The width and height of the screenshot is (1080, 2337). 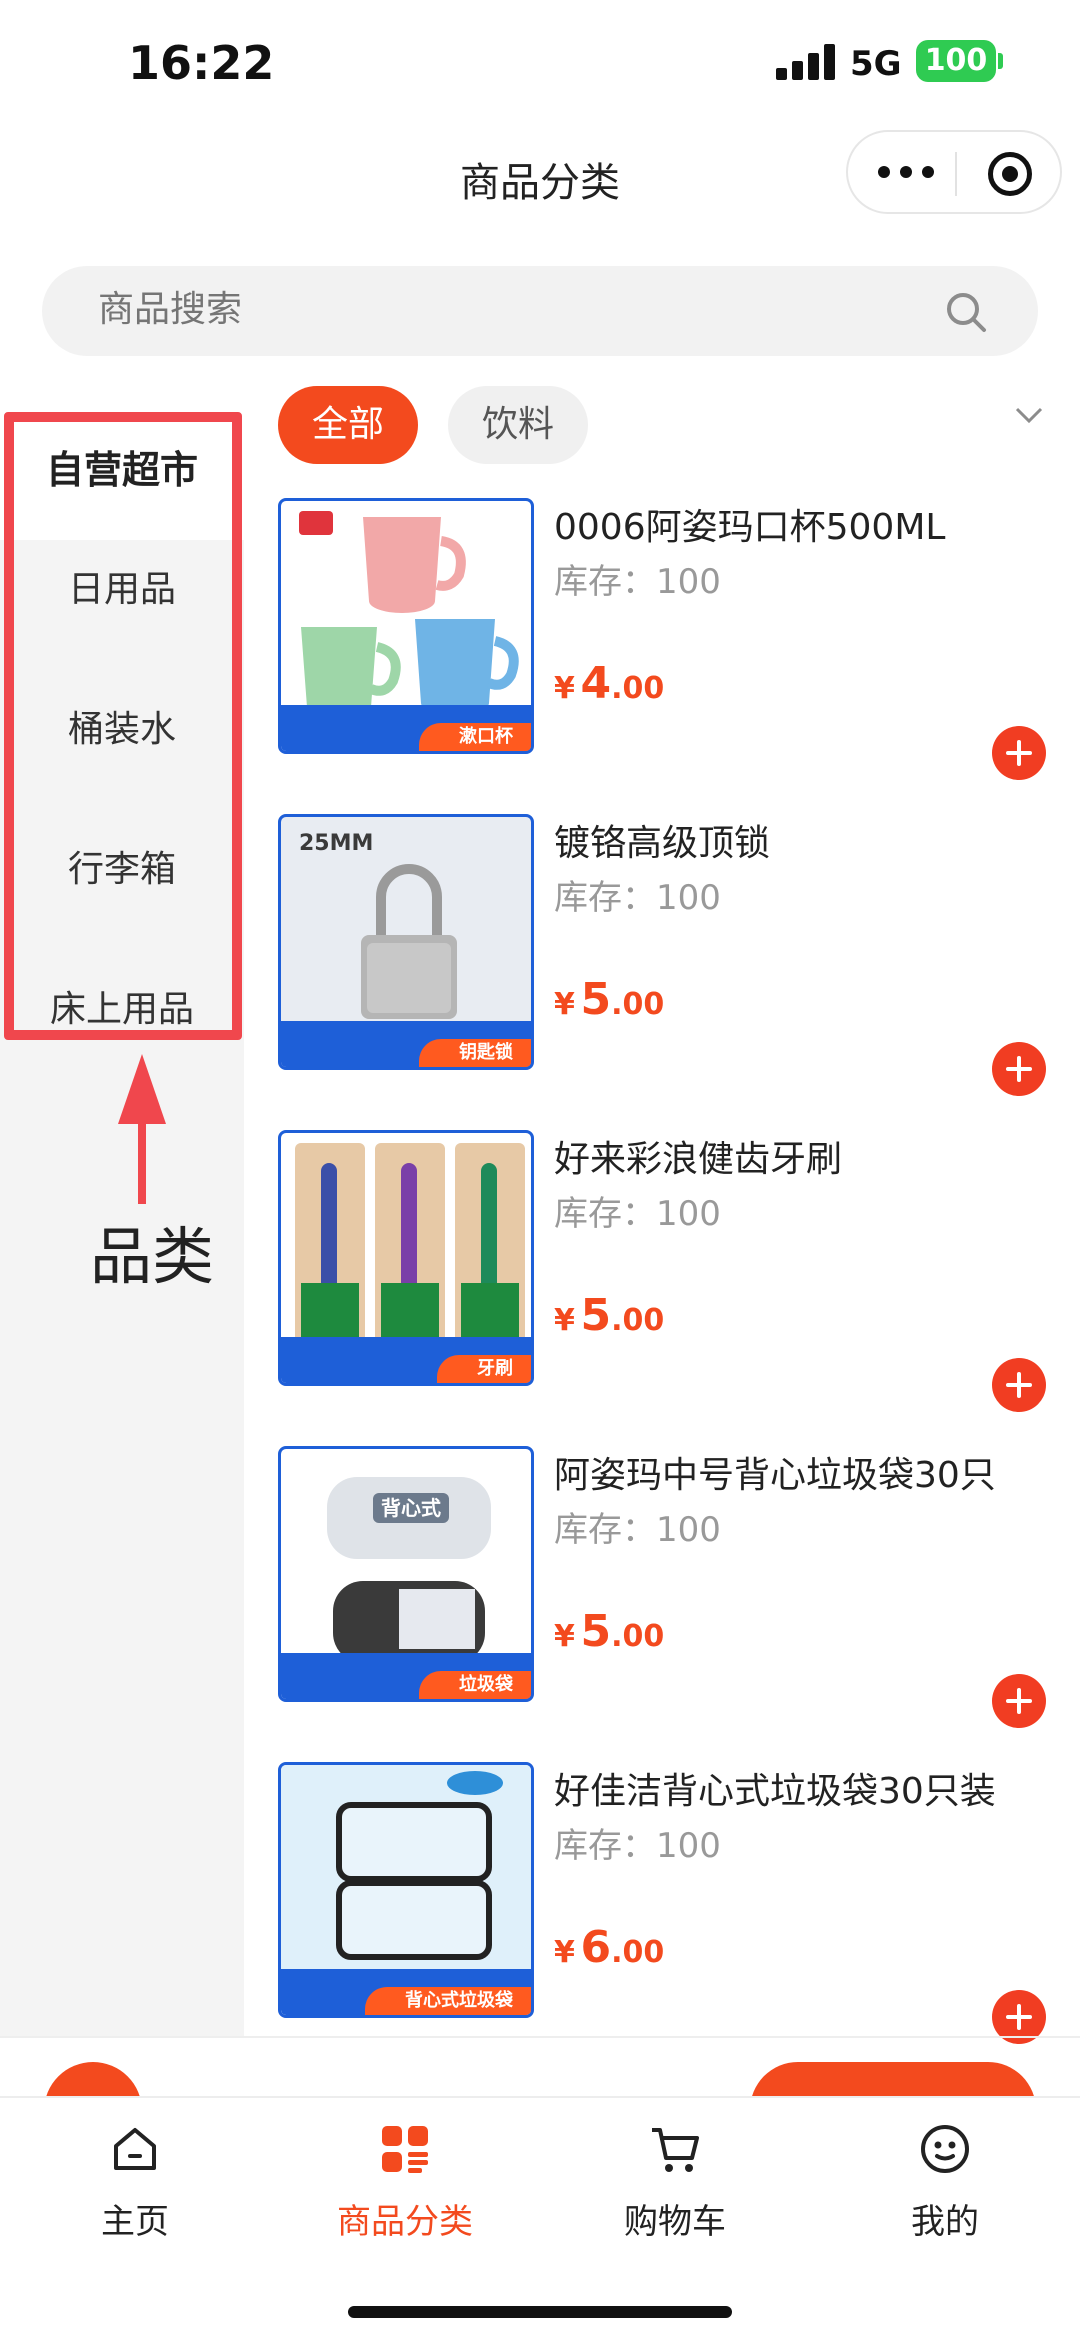 What do you see at coordinates (1010, 174) in the screenshot?
I see `close-mini-program-icon` at bounding box center [1010, 174].